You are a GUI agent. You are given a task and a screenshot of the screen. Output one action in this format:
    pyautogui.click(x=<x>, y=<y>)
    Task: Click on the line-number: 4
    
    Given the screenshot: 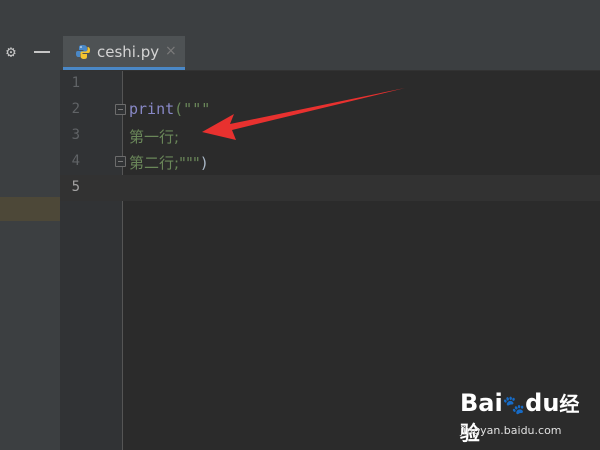 What is the action you would take?
    pyautogui.click(x=75, y=161)
    